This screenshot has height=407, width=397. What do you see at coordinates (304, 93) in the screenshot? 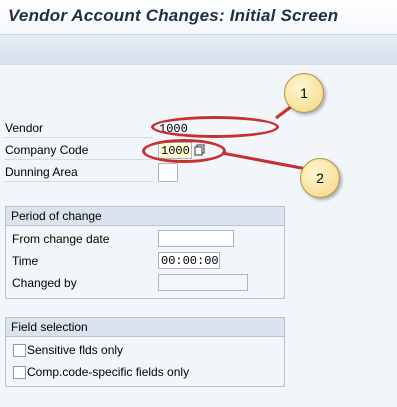
I see `callout-1: 1` at bounding box center [304, 93].